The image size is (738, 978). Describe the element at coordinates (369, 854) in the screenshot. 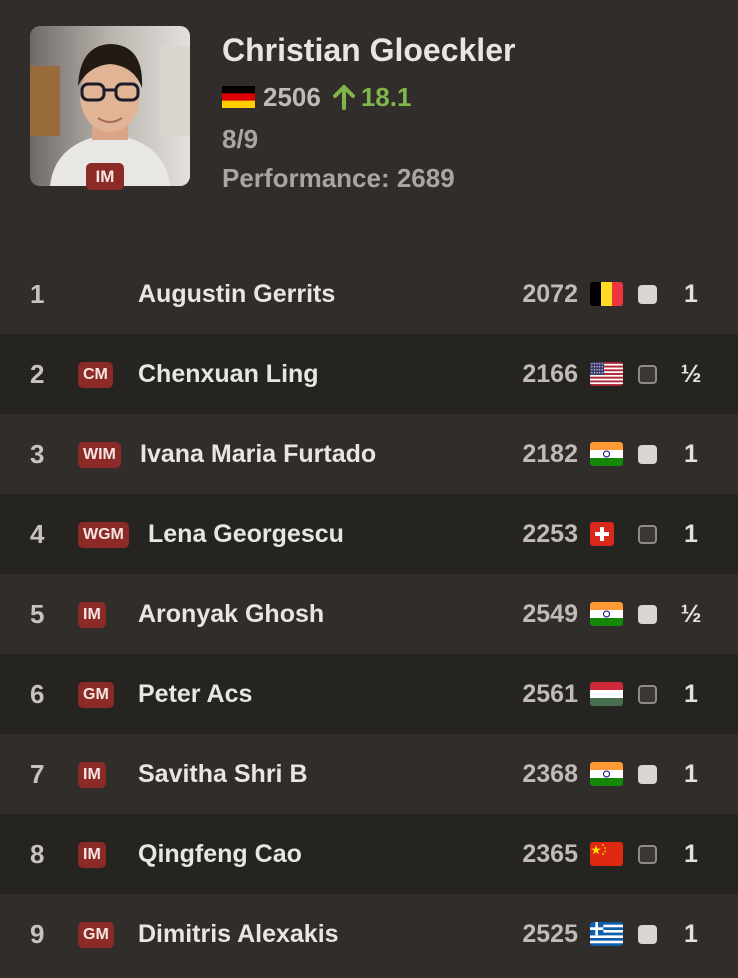

I see `game-row: 8 IM Qingfeng Cao 2365 1` at that location.